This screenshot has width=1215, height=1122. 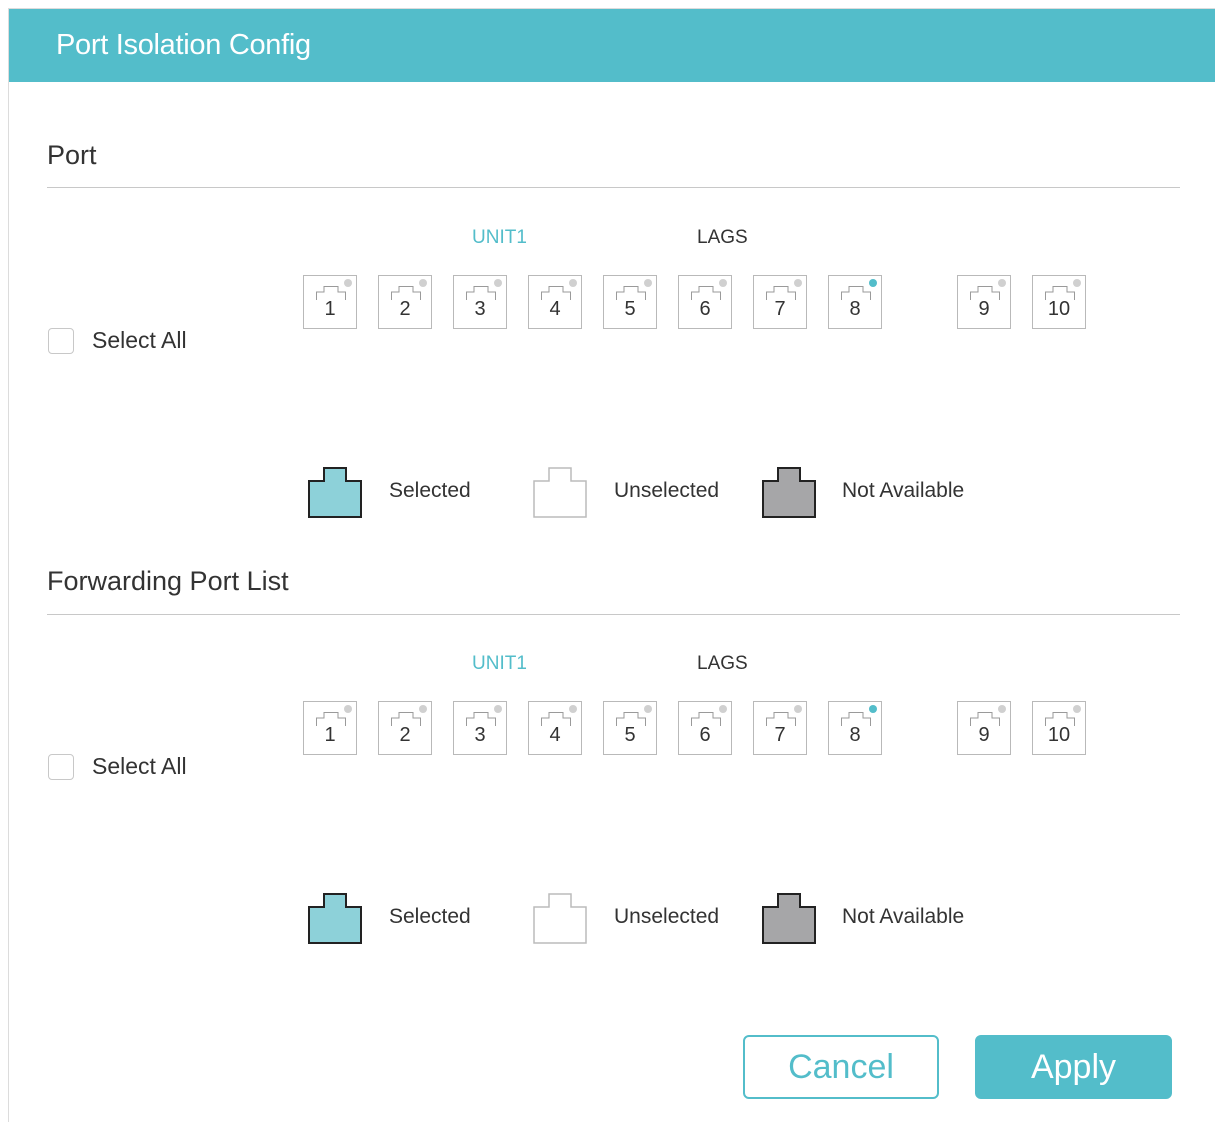 What do you see at coordinates (139, 766) in the screenshot?
I see `forwarding-select-all-label: Select All` at bounding box center [139, 766].